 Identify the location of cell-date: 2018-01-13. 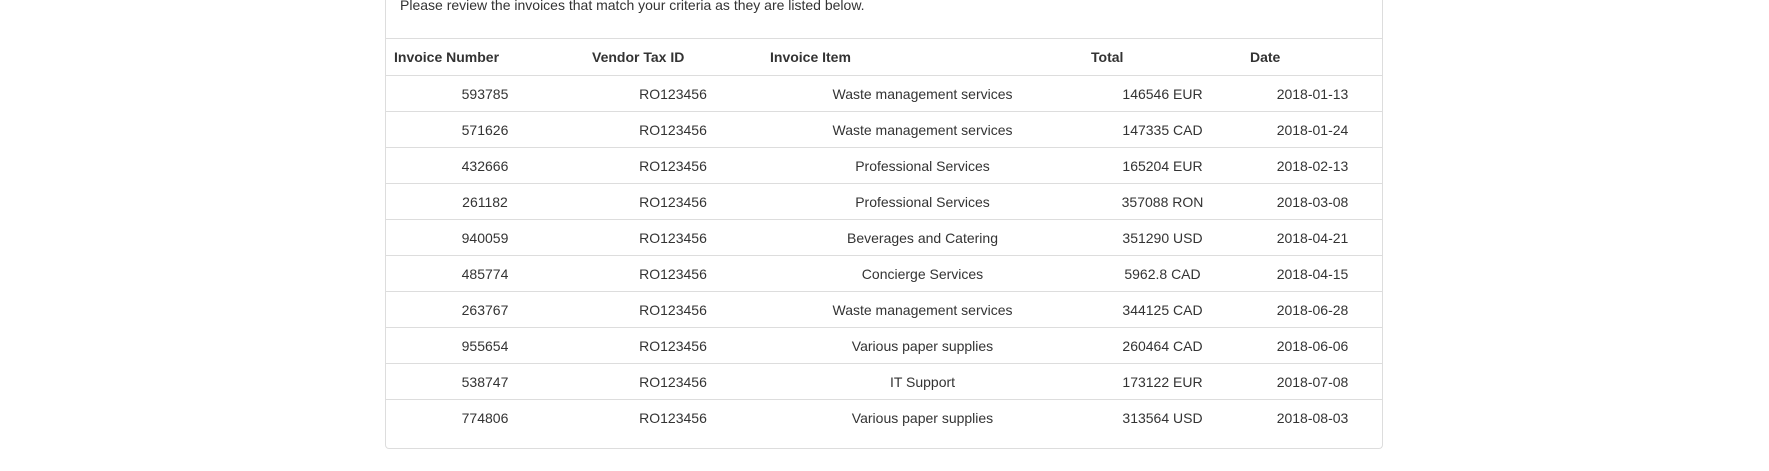
(1312, 93).